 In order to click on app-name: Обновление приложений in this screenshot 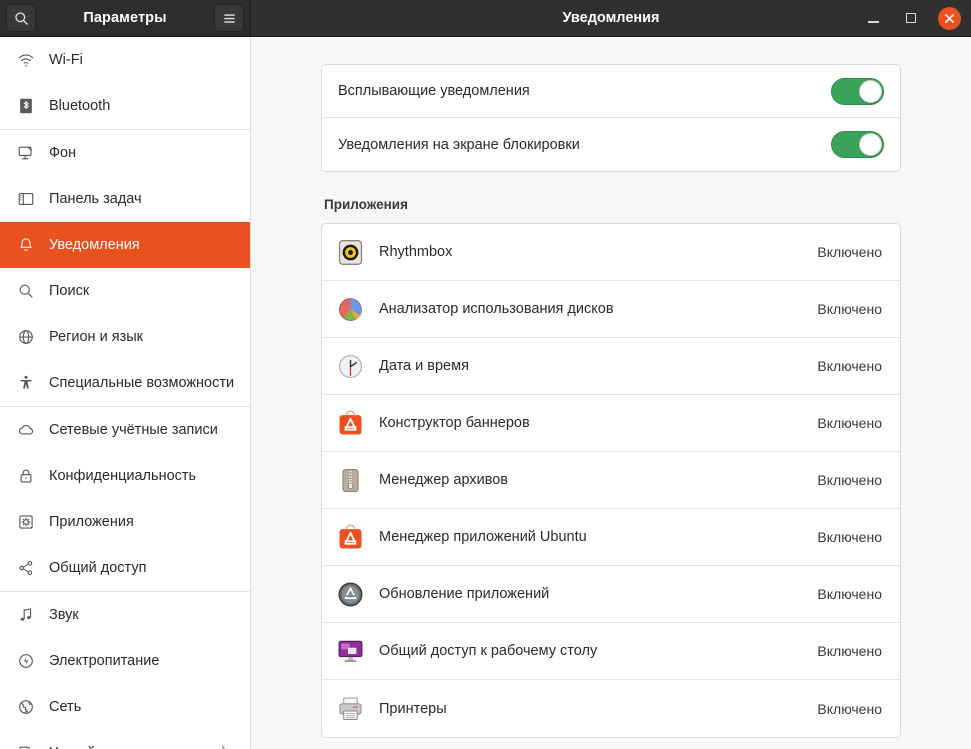, I will do `click(464, 594)`.